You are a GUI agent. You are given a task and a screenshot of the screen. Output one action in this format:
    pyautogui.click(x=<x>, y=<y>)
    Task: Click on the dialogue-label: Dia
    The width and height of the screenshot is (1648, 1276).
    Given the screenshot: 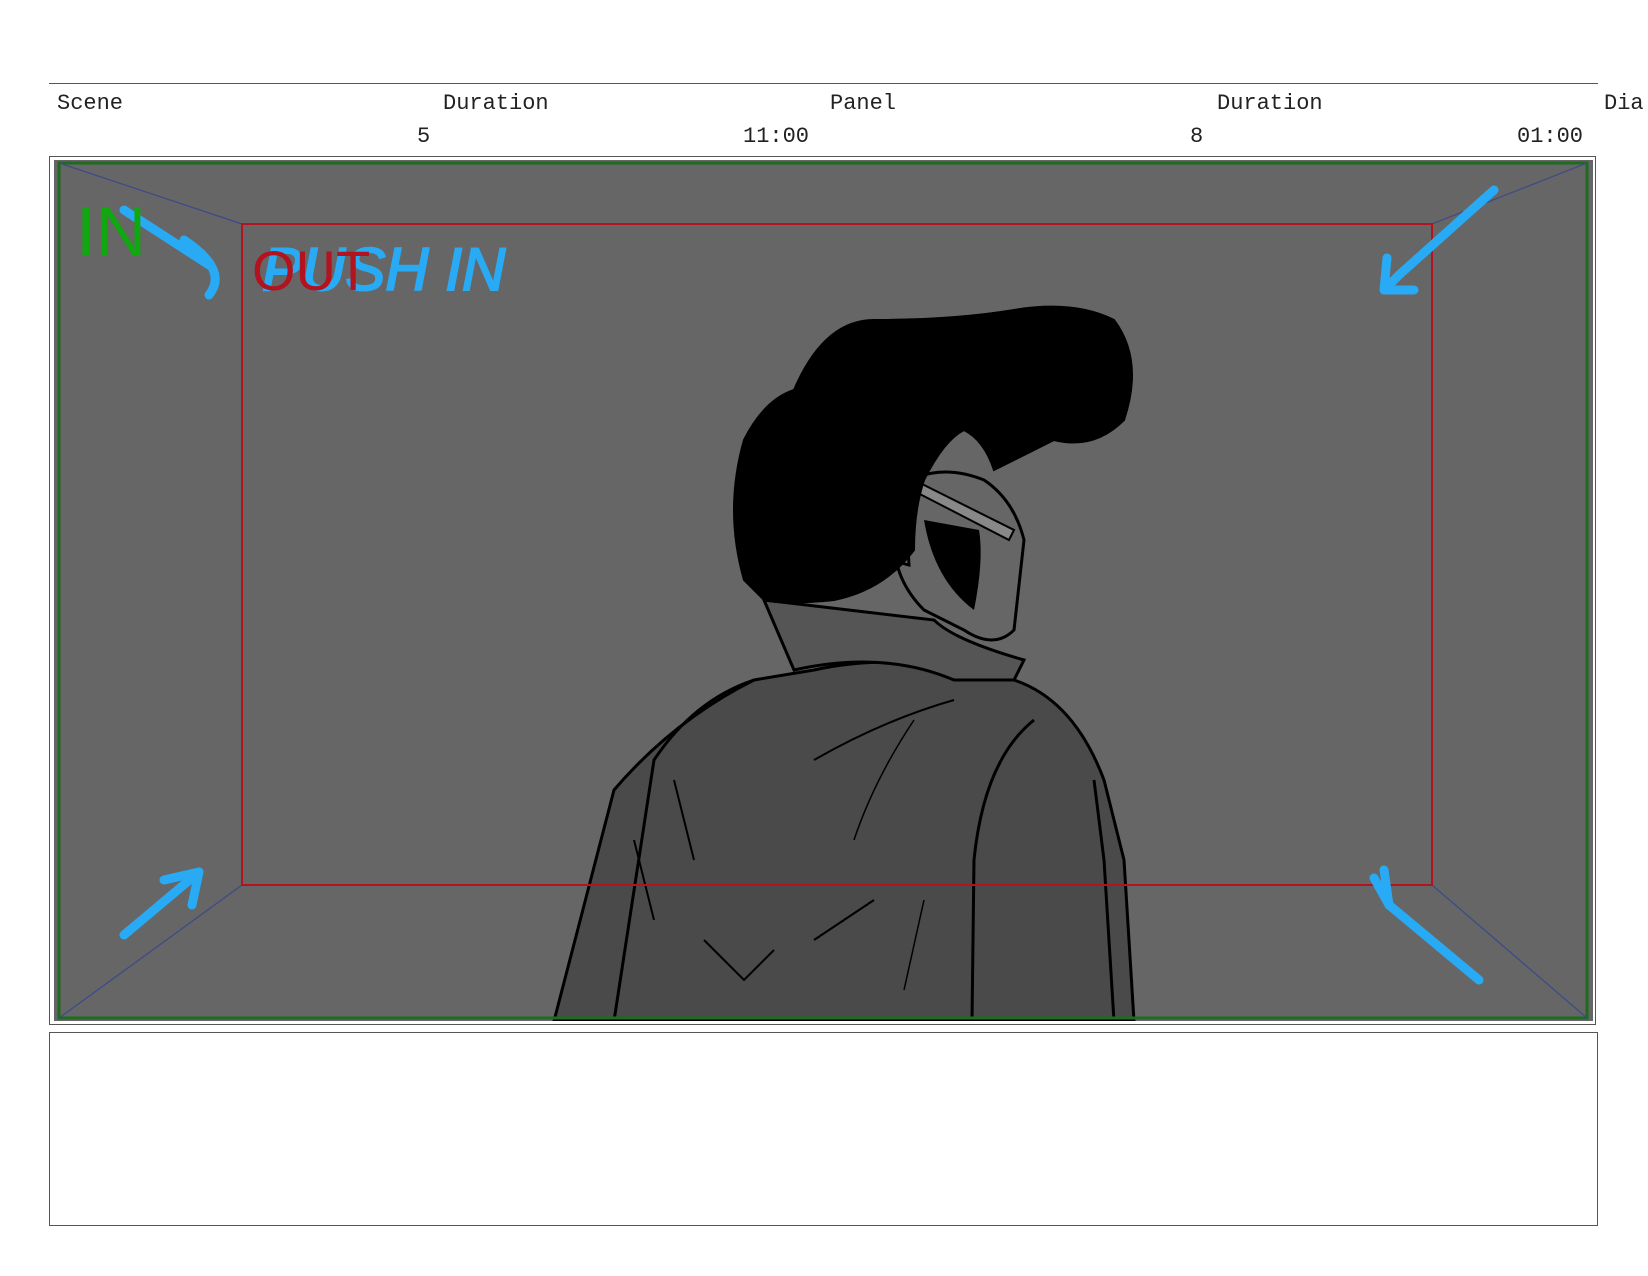 What is the action you would take?
    pyautogui.click(x=1624, y=103)
    